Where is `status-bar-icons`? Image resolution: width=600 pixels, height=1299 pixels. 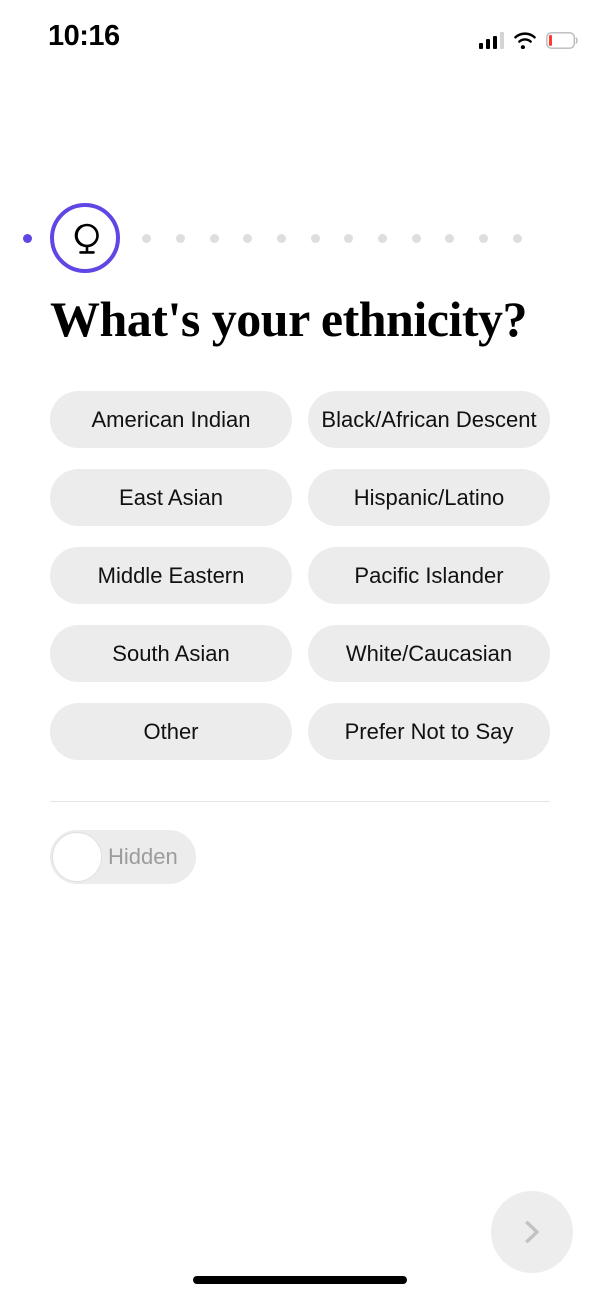
status-bar-icons is located at coordinates (528, 38).